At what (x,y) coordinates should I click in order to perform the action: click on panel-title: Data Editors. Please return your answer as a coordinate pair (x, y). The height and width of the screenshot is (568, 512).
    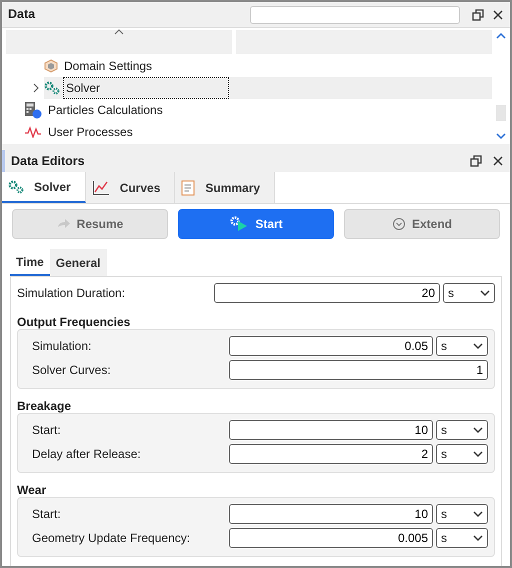
    Looking at the image, I should click on (48, 161).